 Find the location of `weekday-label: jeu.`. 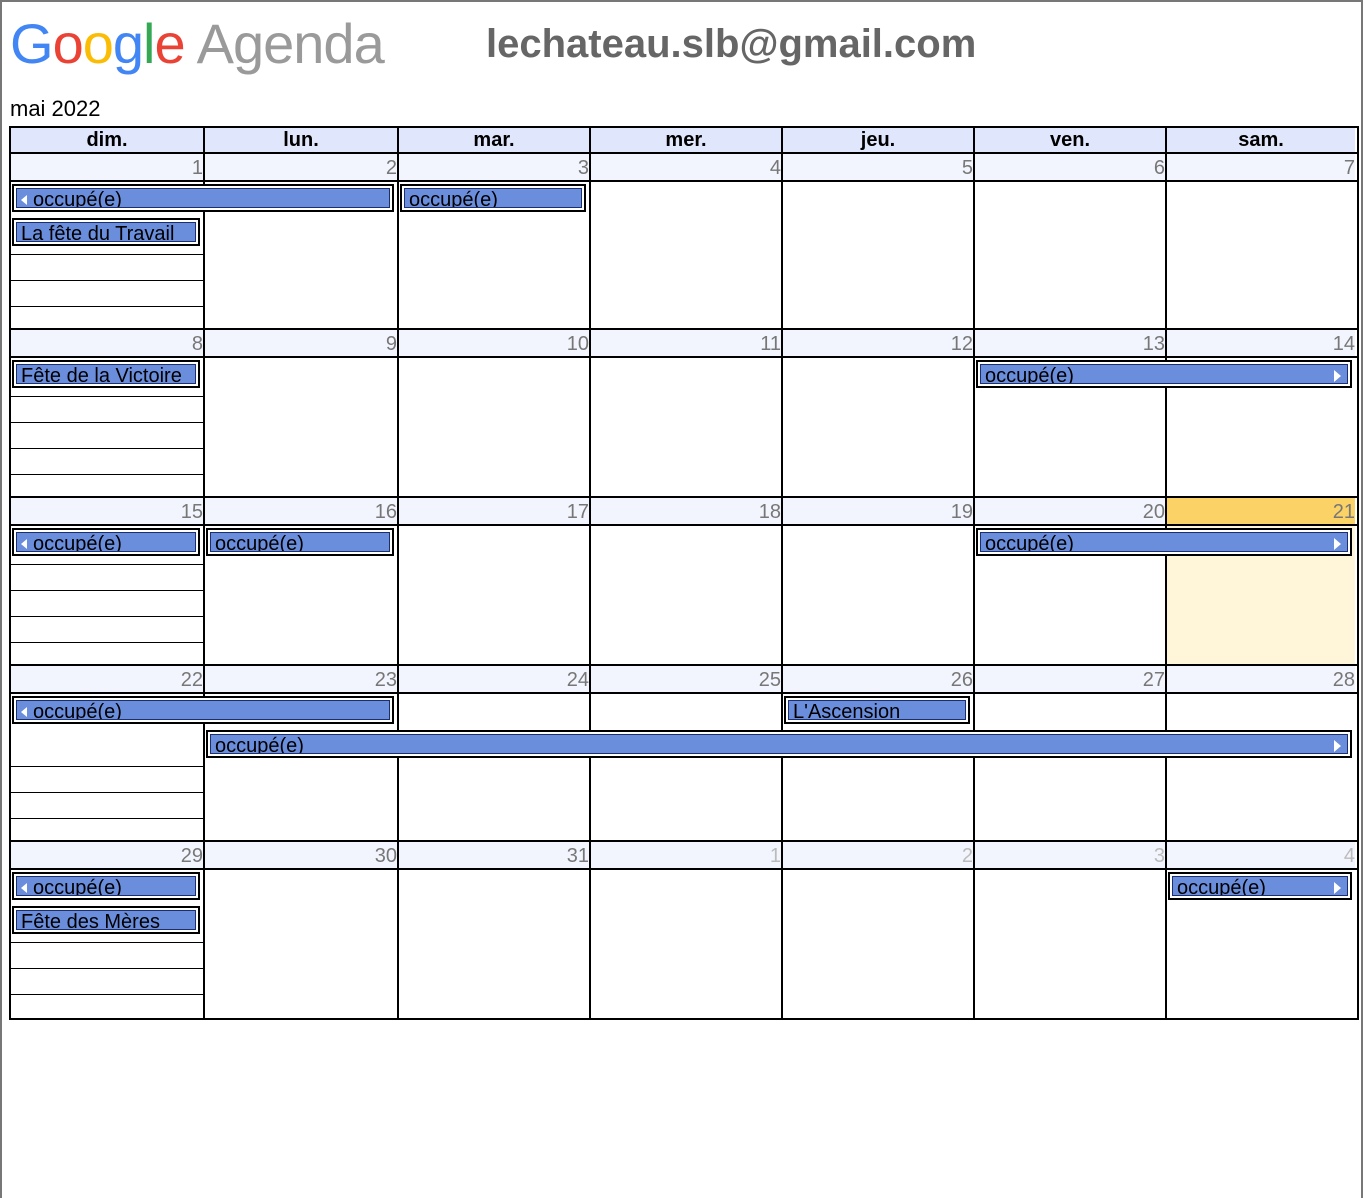

weekday-label: jeu. is located at coordinates (879, 140).